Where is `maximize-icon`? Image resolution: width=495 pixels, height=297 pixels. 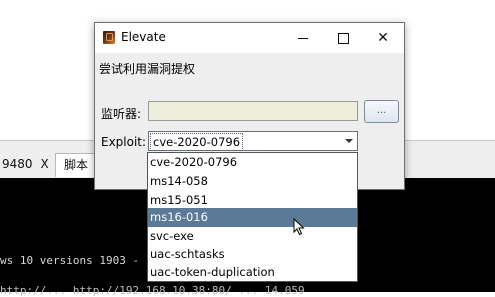 maximize-icon is located at coordinates (343, 38).